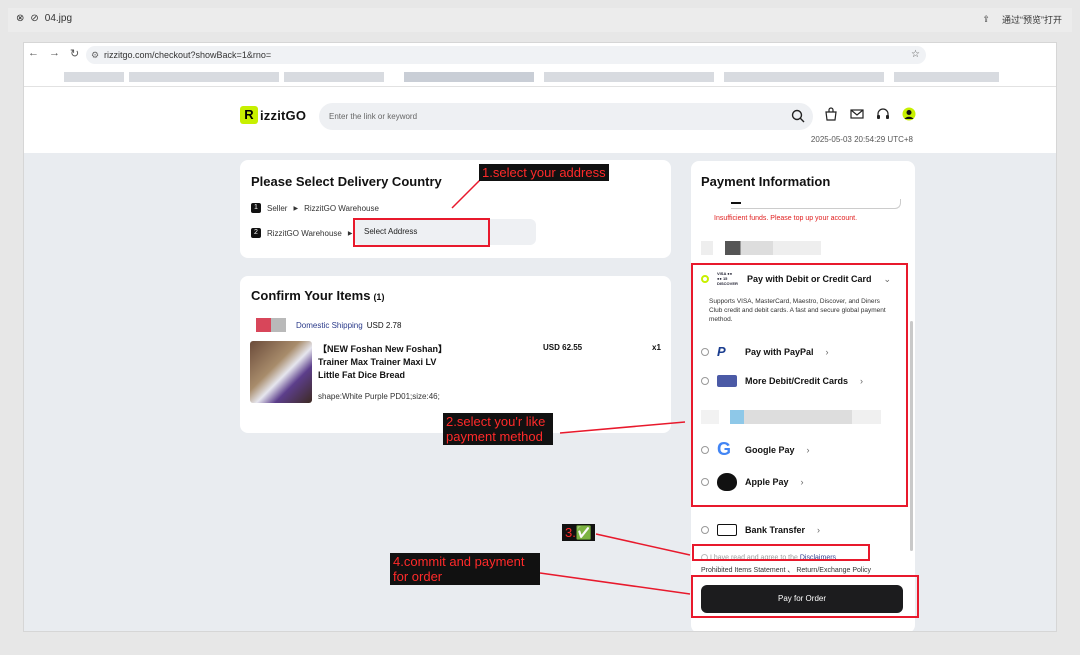  I want to click on balance-marker, so click(736, 203).